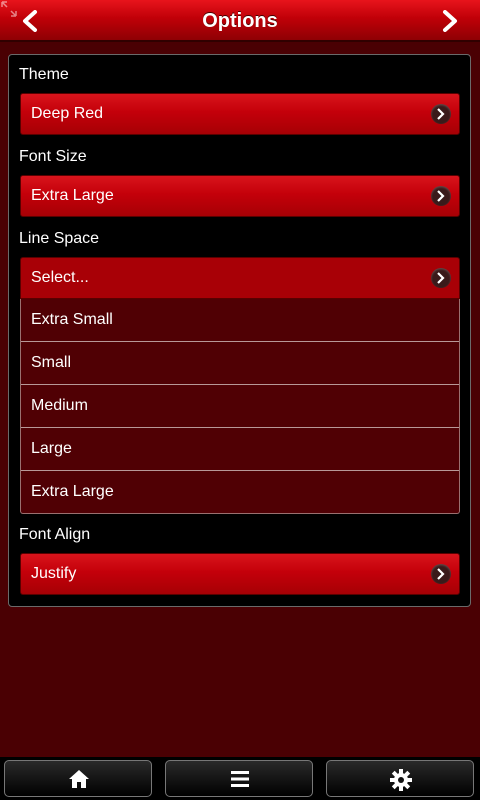  I want to click on theme-label: Theme, so click(44, 74).